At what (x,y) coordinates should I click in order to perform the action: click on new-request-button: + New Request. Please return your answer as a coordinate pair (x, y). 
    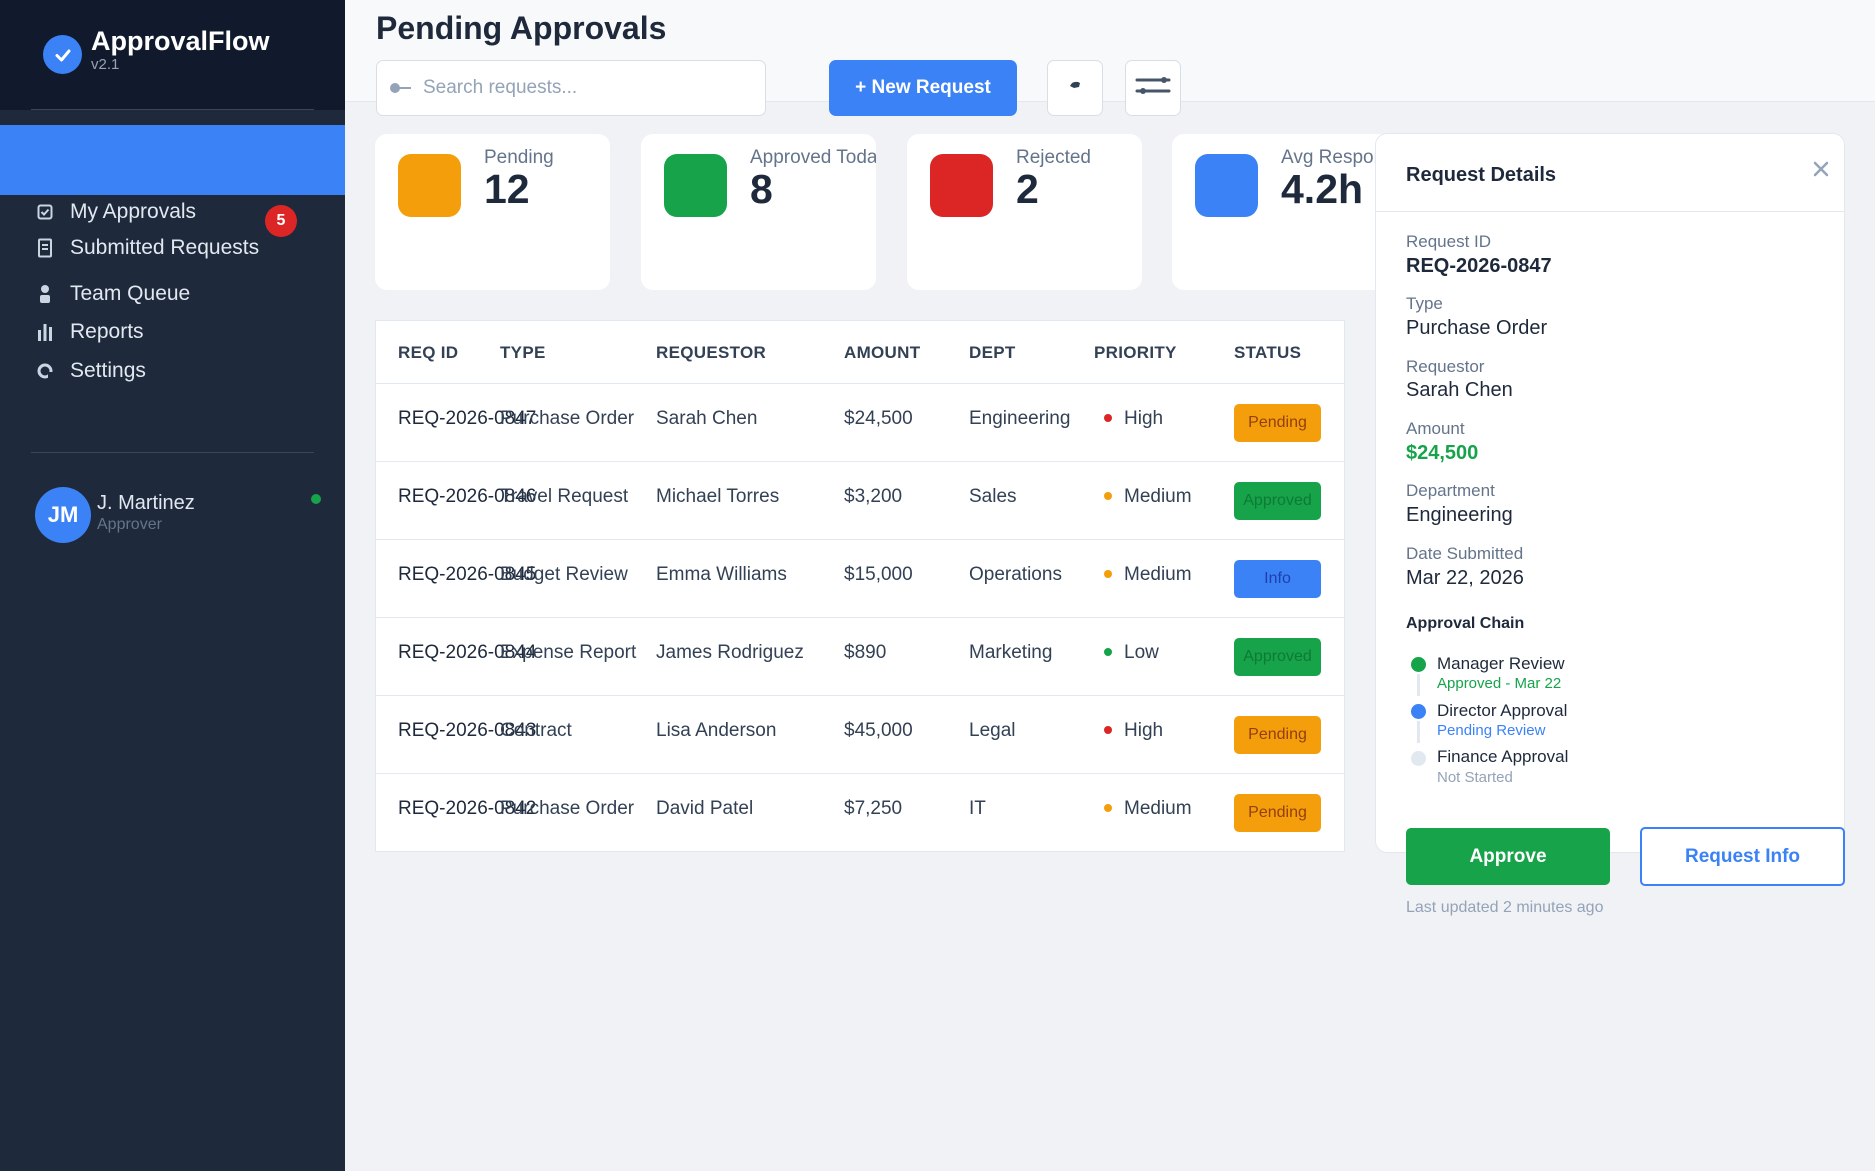
    Looking at the image, I should click on (923, 88).